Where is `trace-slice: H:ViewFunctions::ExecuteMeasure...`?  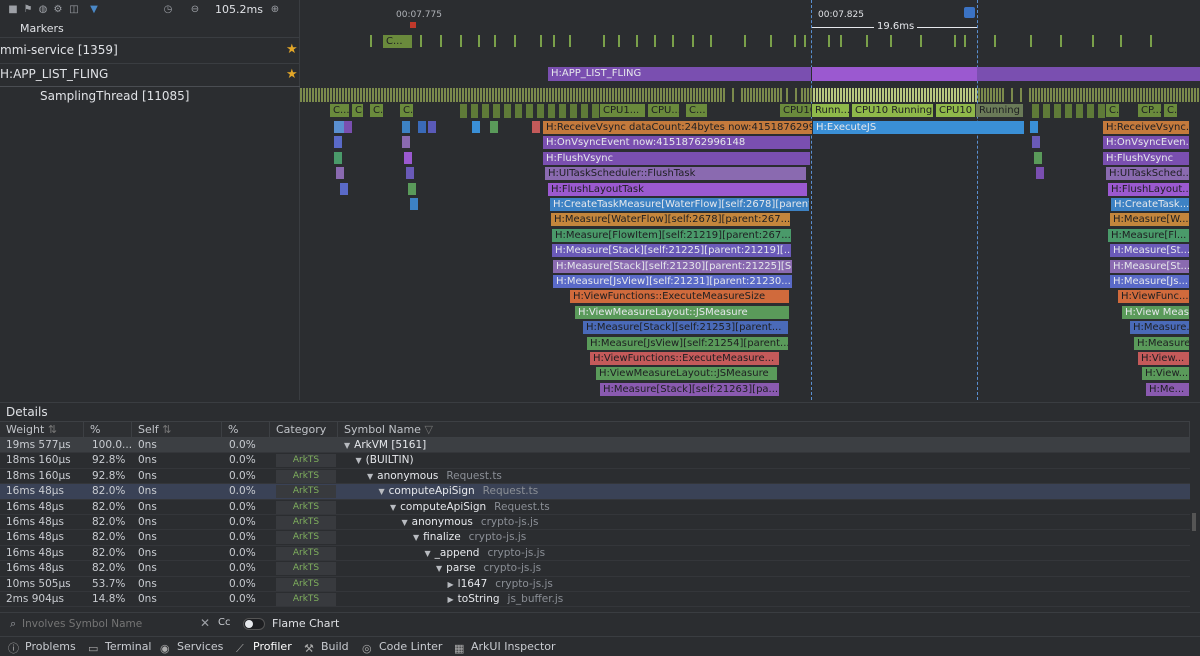 trace-slice: H:ViewFunctions::ExecuteMeasure... is located at coordinates (685, 358).